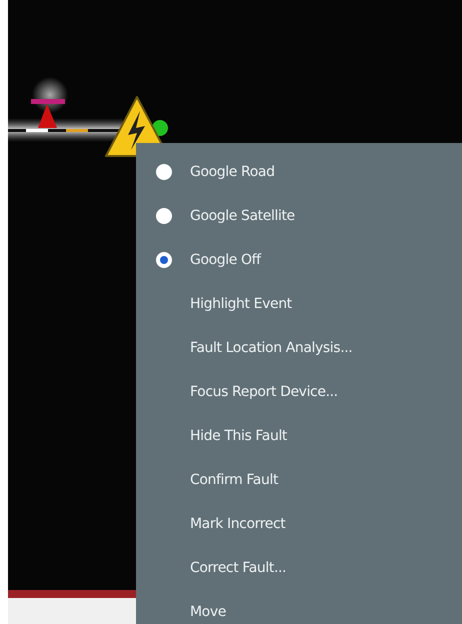  What do you see at coordinates (299, 607) in the screenshot?
I see `menu-item: Move` at bounding box center [299, 607].